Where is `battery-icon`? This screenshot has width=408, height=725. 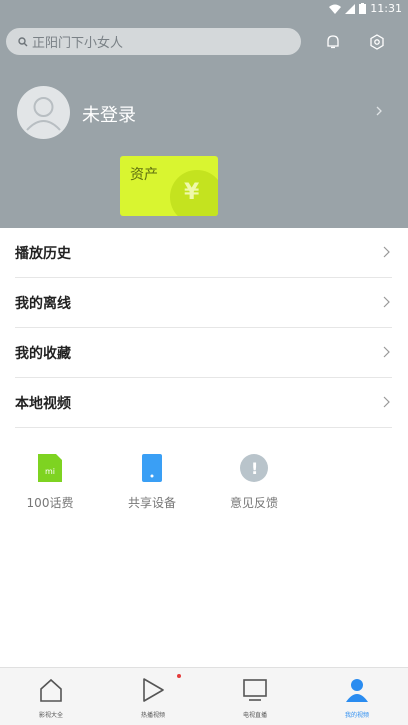 battery-icon is located at coordinates (363, 8).